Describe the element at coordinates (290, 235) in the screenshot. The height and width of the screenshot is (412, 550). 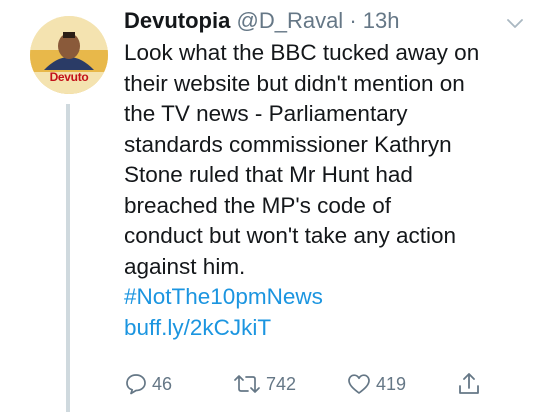
I see `tweet-text-line: conduct but won't take any action` at that location.